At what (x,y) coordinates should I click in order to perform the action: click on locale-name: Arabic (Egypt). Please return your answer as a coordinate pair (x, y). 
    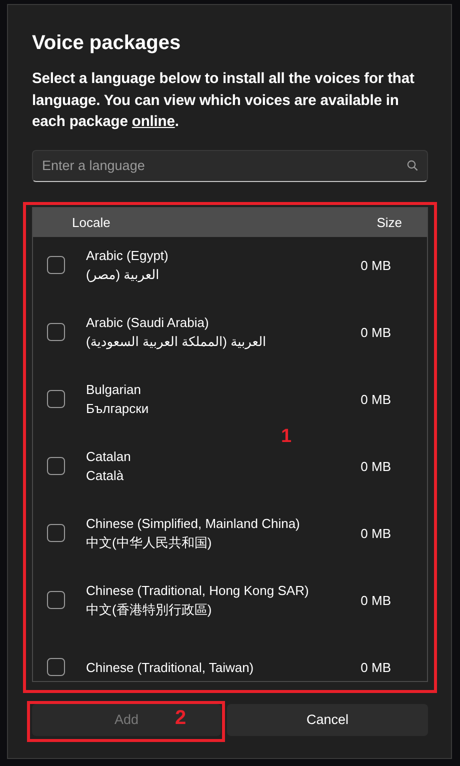
    Looking at the image, I should click on (128, 255).